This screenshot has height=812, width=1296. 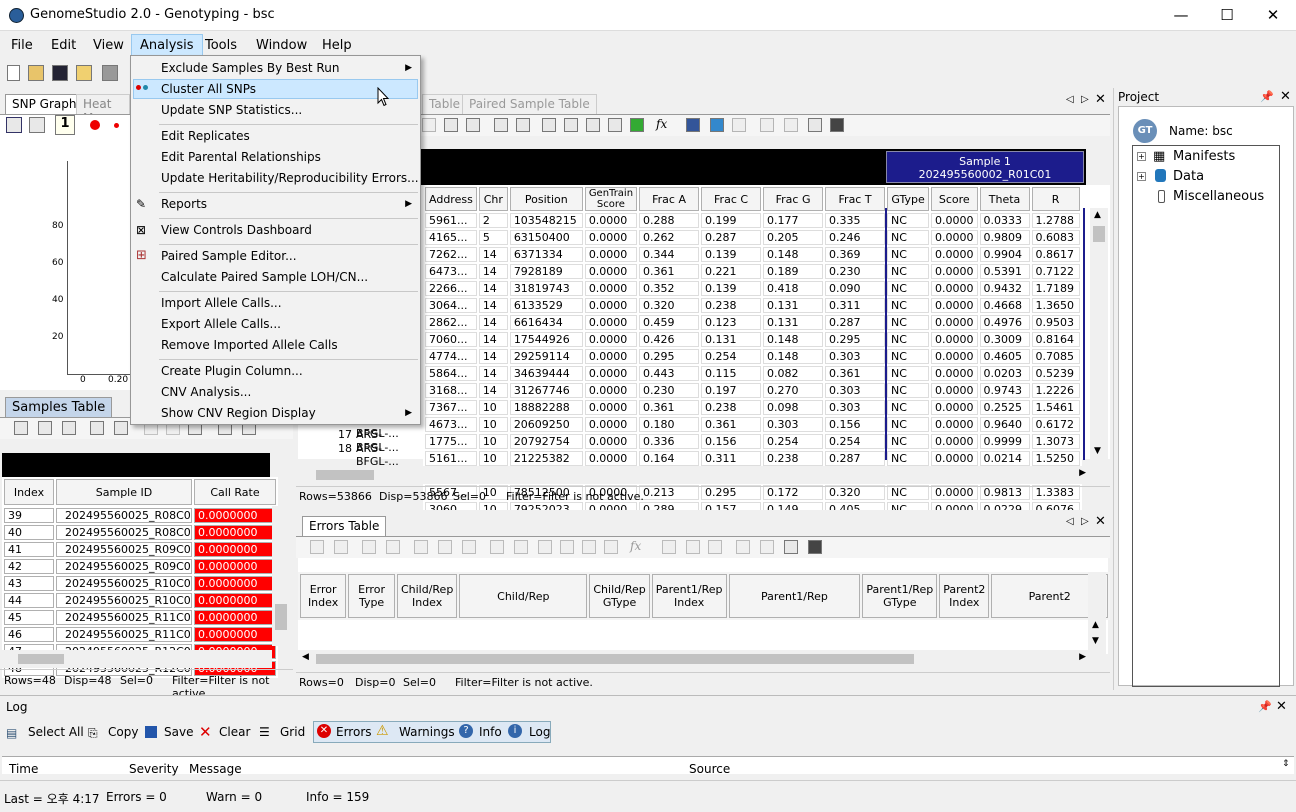 What do you see at coordinates (21, 428) in the screenshot?
I see `table-icon` at bounding box center [21, 428].